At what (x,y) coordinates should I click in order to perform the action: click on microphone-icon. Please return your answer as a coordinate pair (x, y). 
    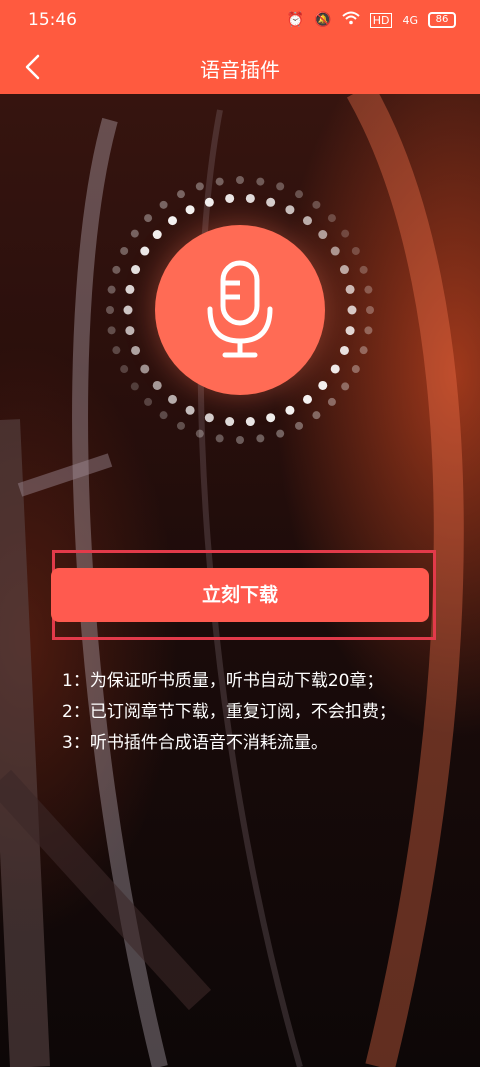
    Looking at the image, I should click on (240, 309).